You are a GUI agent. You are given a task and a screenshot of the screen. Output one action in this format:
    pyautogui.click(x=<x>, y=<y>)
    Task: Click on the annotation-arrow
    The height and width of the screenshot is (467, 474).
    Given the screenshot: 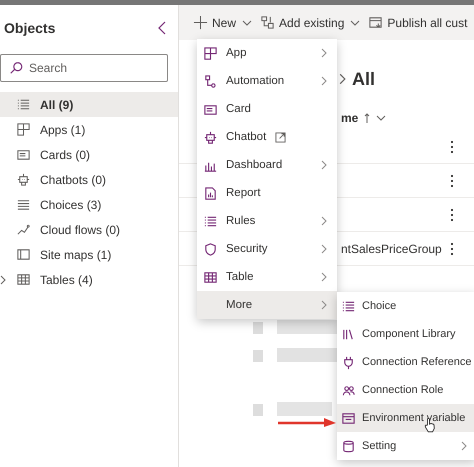 What is the action you would take?
    pyautogui.click(x=307, y=422)
    